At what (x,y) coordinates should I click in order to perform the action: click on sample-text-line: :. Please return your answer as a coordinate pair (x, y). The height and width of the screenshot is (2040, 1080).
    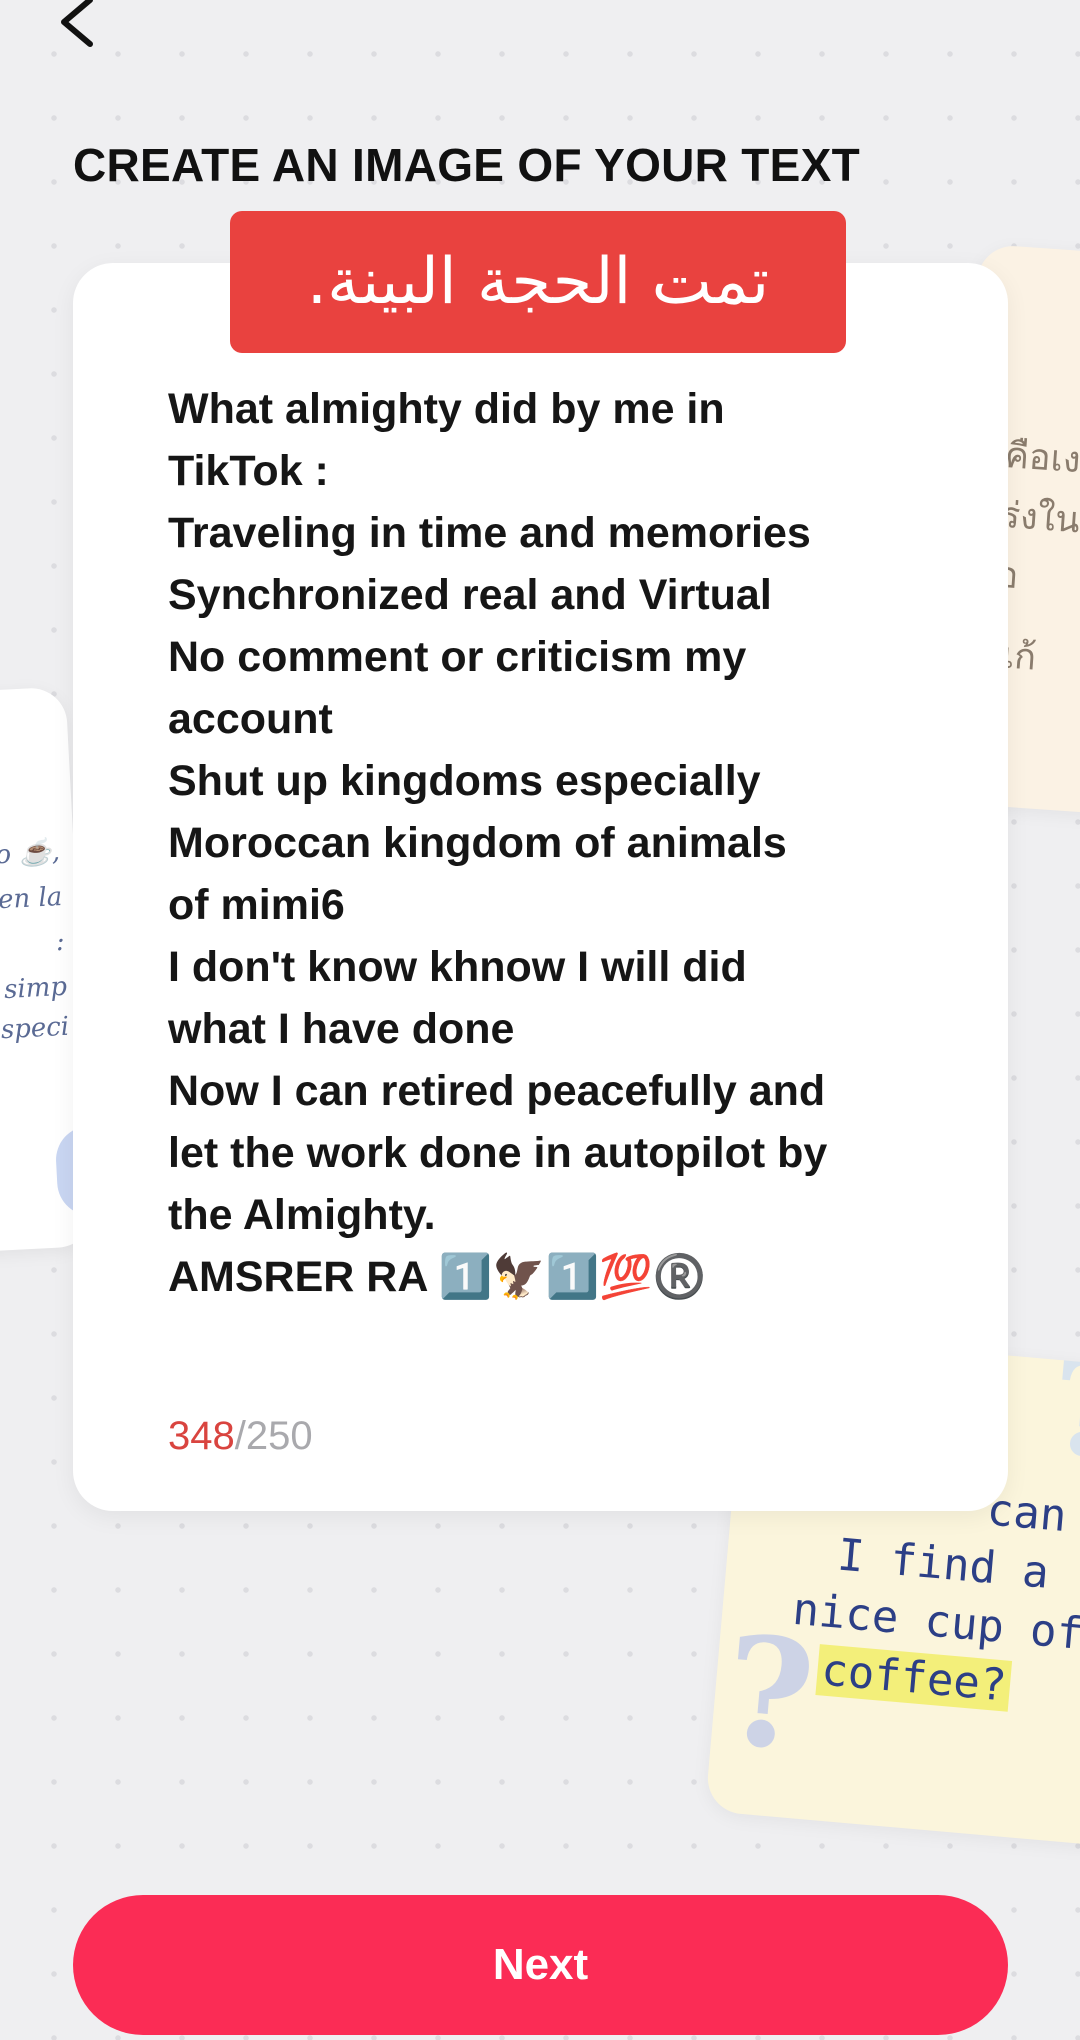
    Looking at the image, I should click on (60, 942).